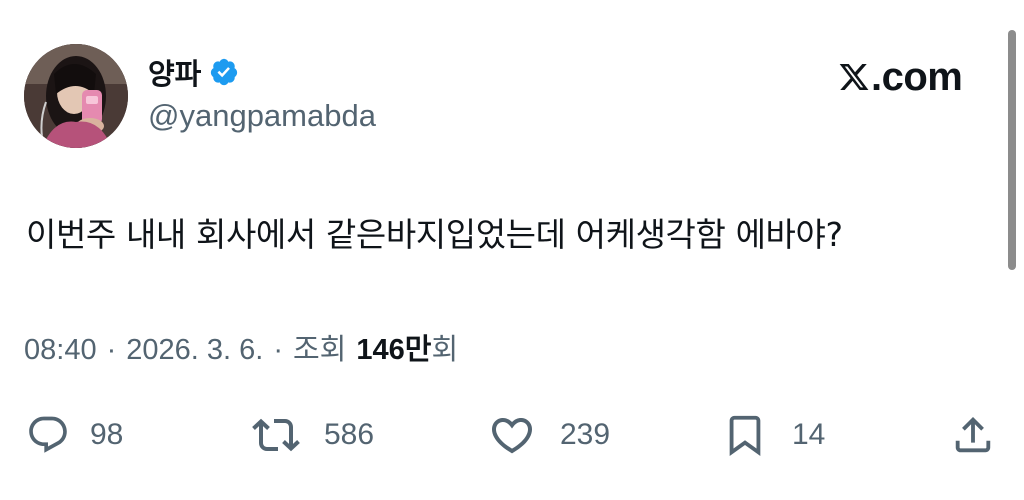 Image resolution: width=1024 pixels, height=500 pixels. Describe the element at coordinates (745, 435) in the screenshot. I see `bookmark-icon` at that location.